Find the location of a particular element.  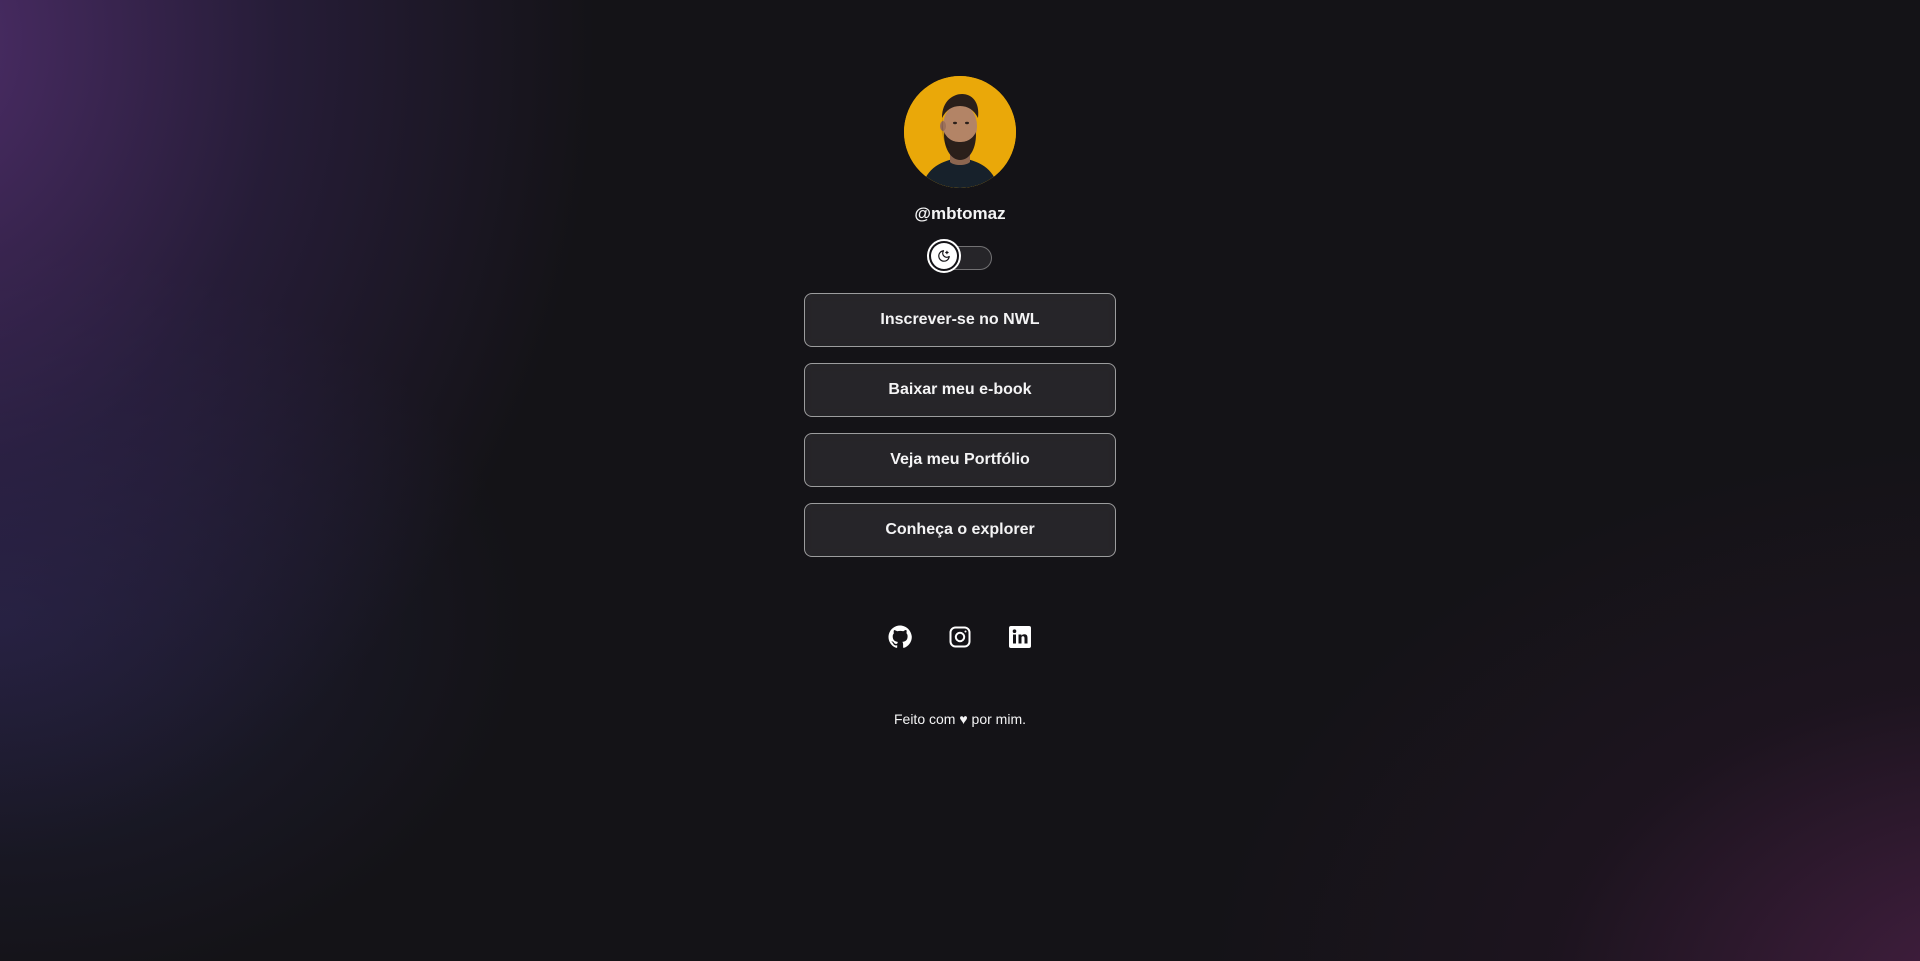

moon-icon is located at coordinates (944, 256).